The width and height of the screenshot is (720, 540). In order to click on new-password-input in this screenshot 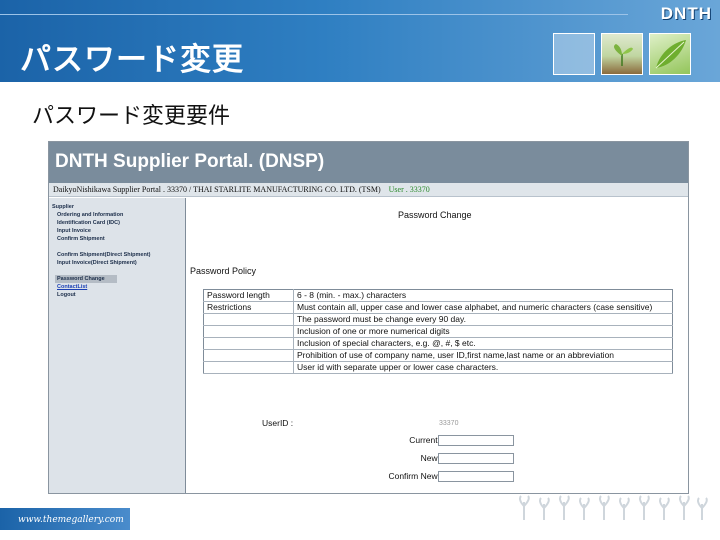, I will do `click(476, 458)`.